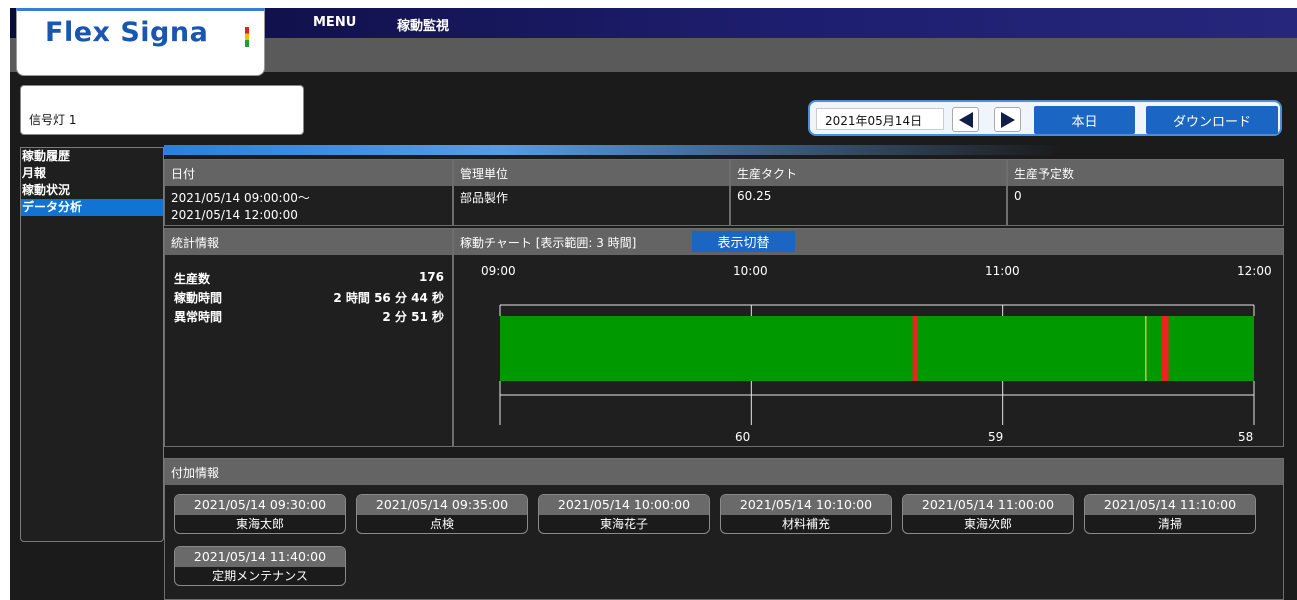  What do you see at coordinates (868, 242) in the screenshot?
I see `timeline-head: 稼動チャート [表示範囲: 3 時間] 表示切替` at bounding box center [868, 242].